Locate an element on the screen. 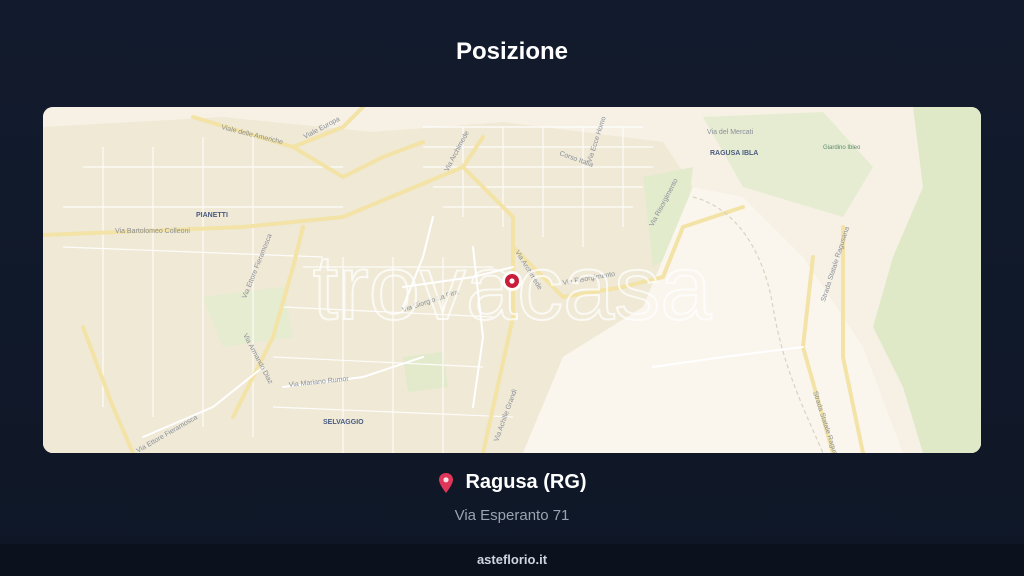 This screenshot has width=1024, height=576. label-pianetti: PIANETTI is located at coordinates (212, 215).